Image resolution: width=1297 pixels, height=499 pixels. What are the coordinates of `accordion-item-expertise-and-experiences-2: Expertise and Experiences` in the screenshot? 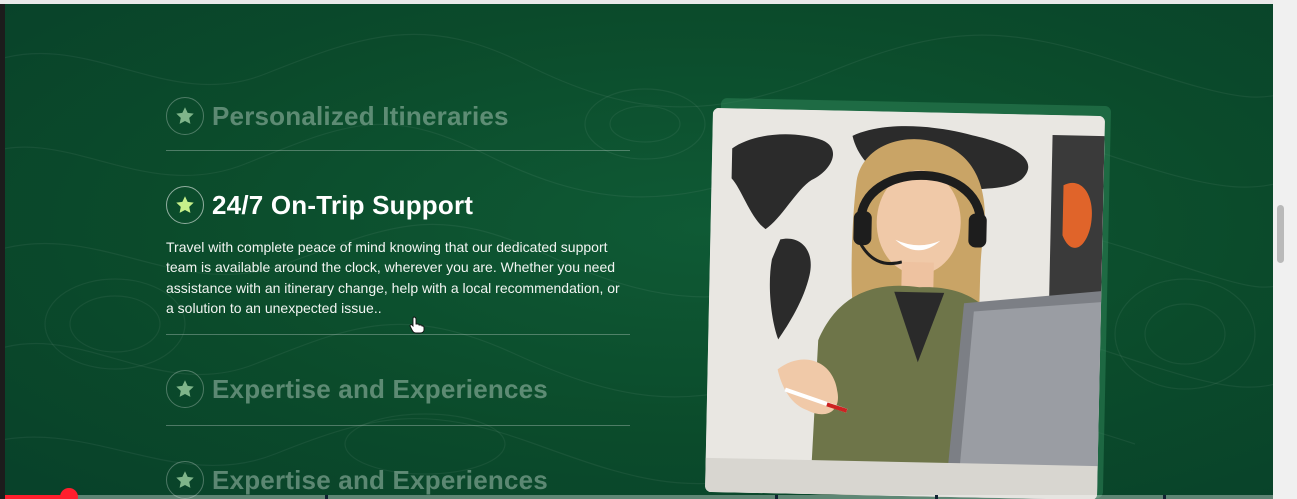 It's located at (398, 479).